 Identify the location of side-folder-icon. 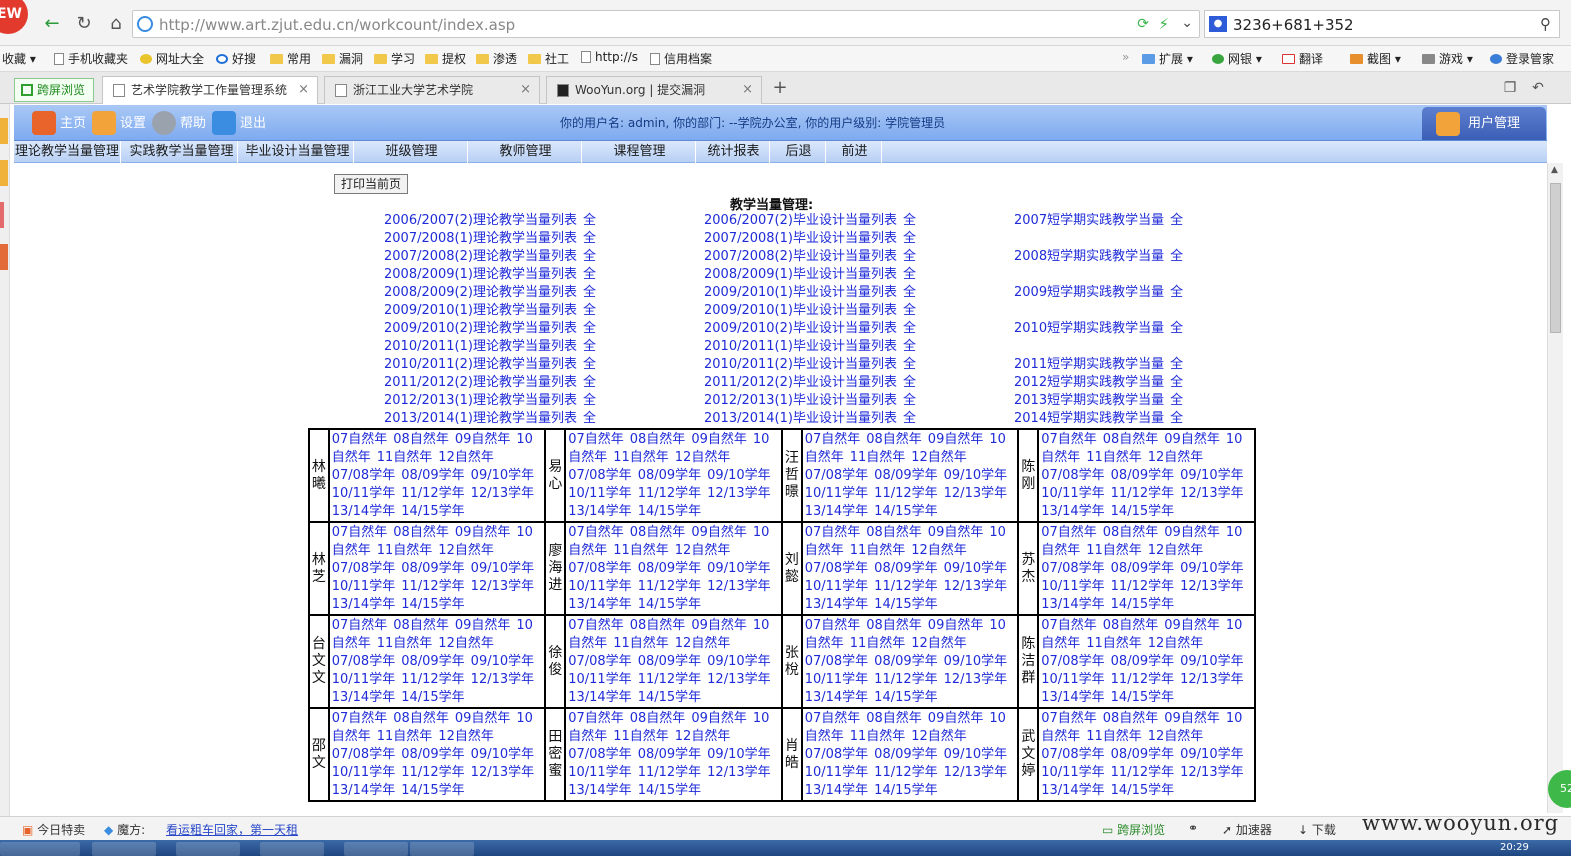
(4, 173).